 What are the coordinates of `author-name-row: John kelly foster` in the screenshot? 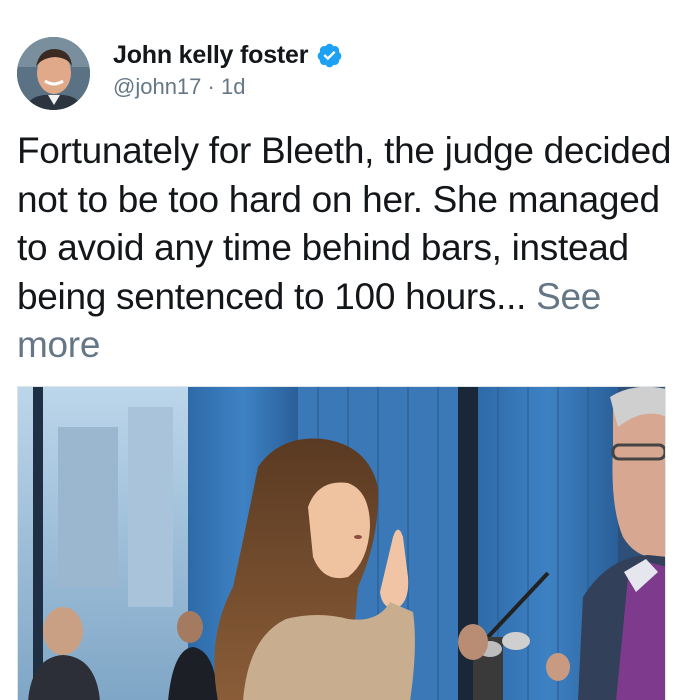 It's located at (228, 55).